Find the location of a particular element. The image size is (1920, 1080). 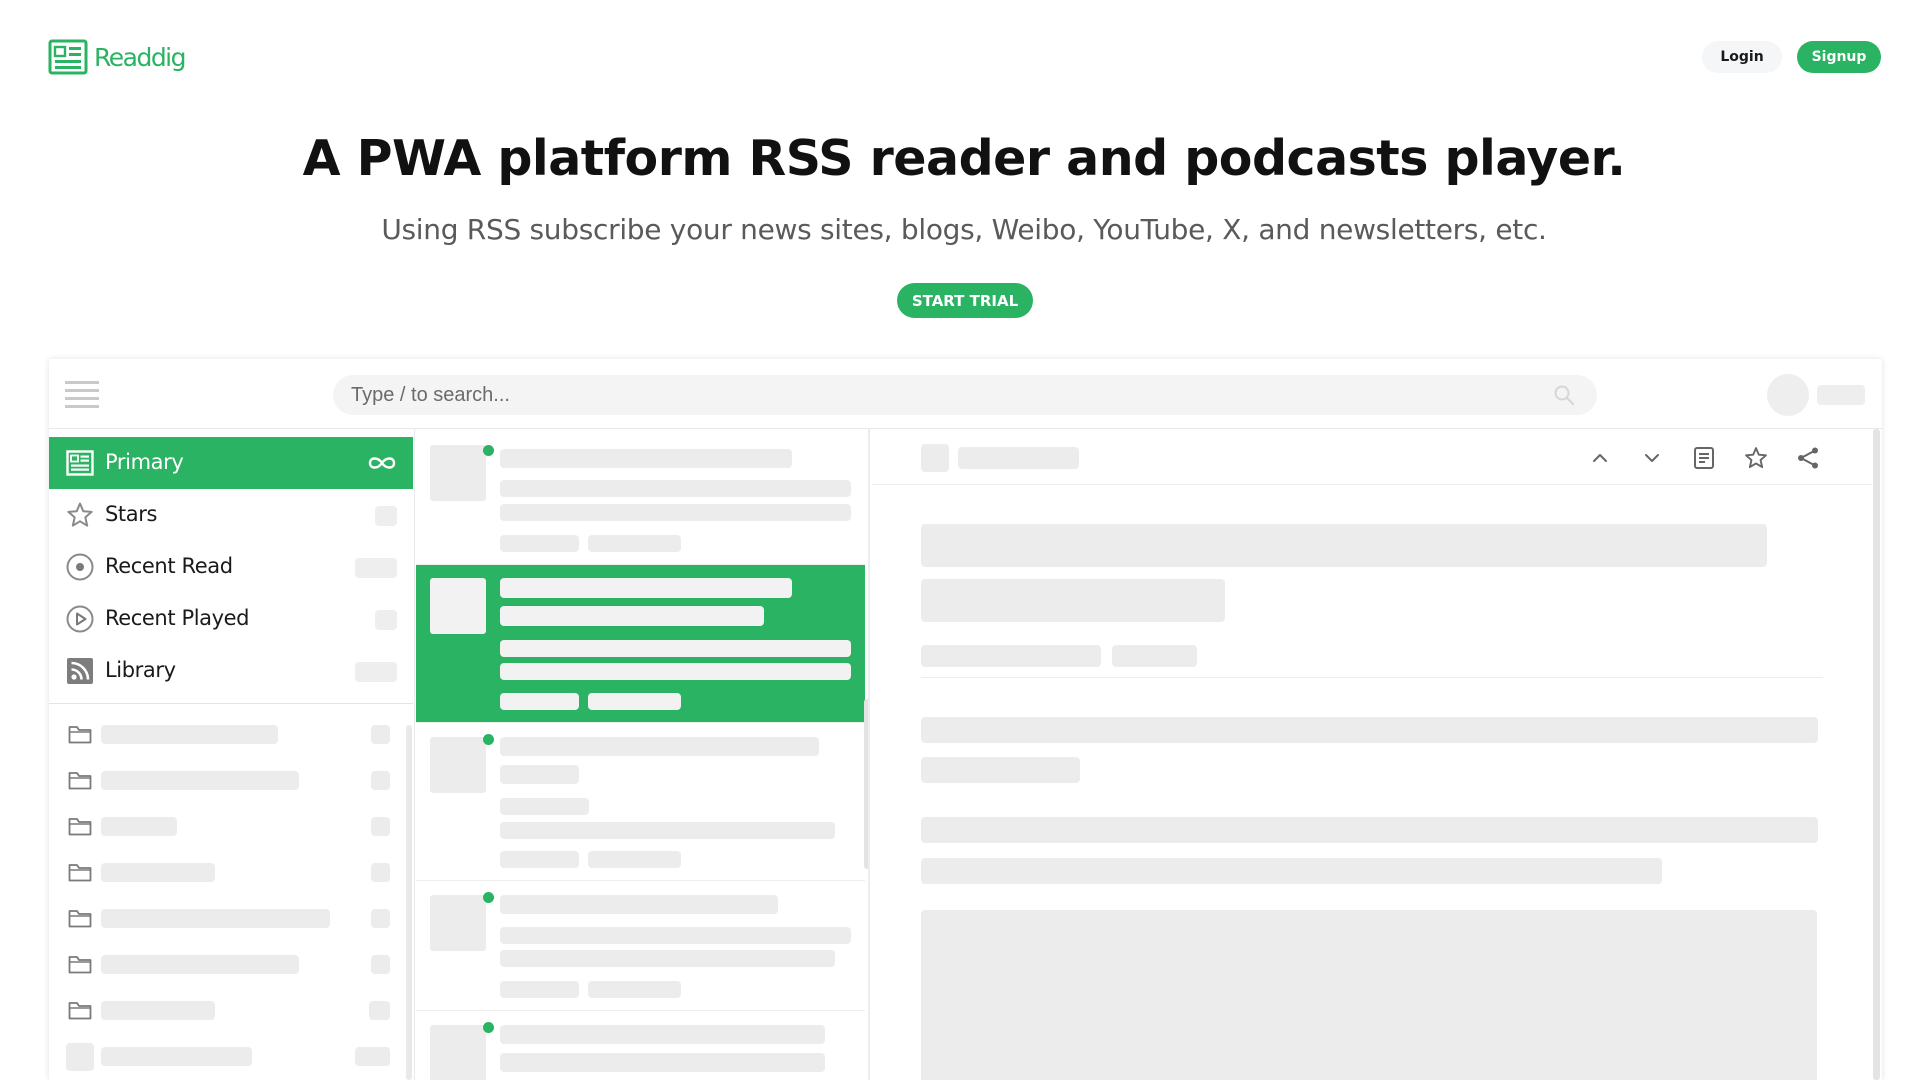

reader-scrollbar is located at coordinates (1876, 754).